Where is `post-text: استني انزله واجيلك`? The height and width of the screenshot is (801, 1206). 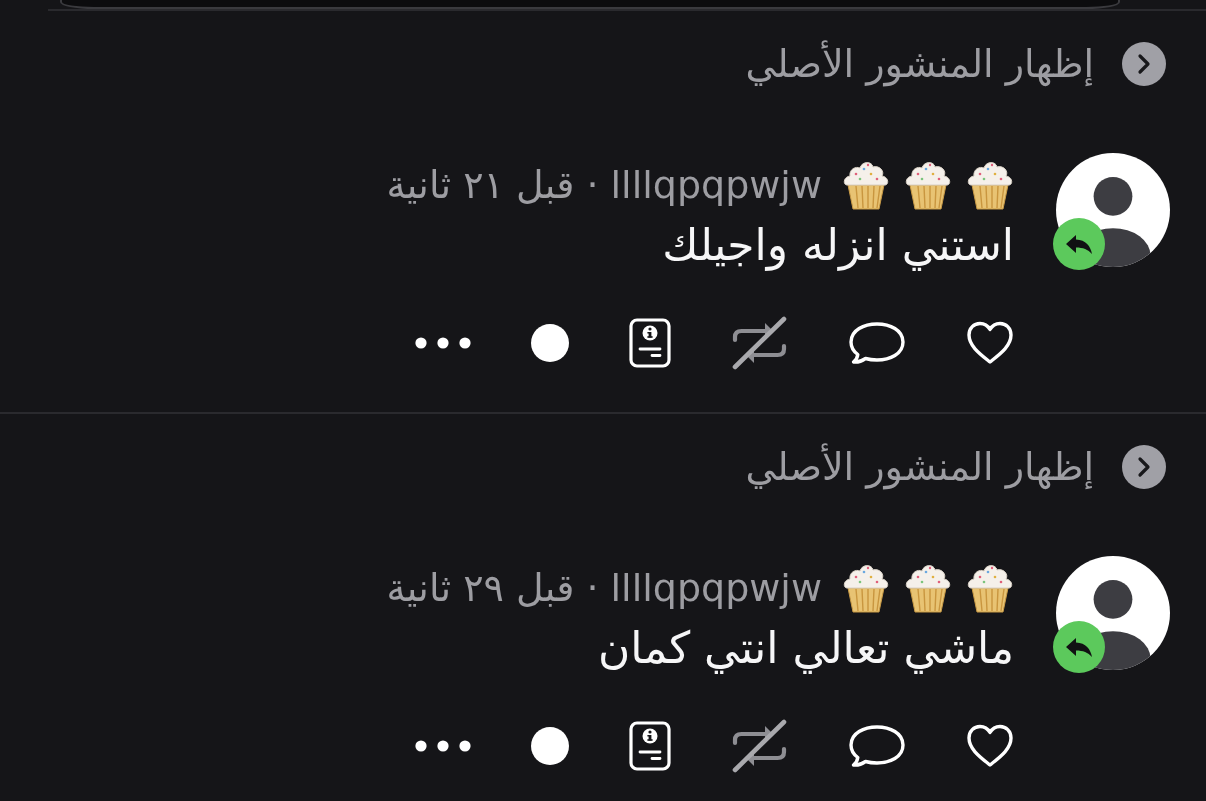
post-text: استني انزله واجيلك is located at coordinates (838, 245).